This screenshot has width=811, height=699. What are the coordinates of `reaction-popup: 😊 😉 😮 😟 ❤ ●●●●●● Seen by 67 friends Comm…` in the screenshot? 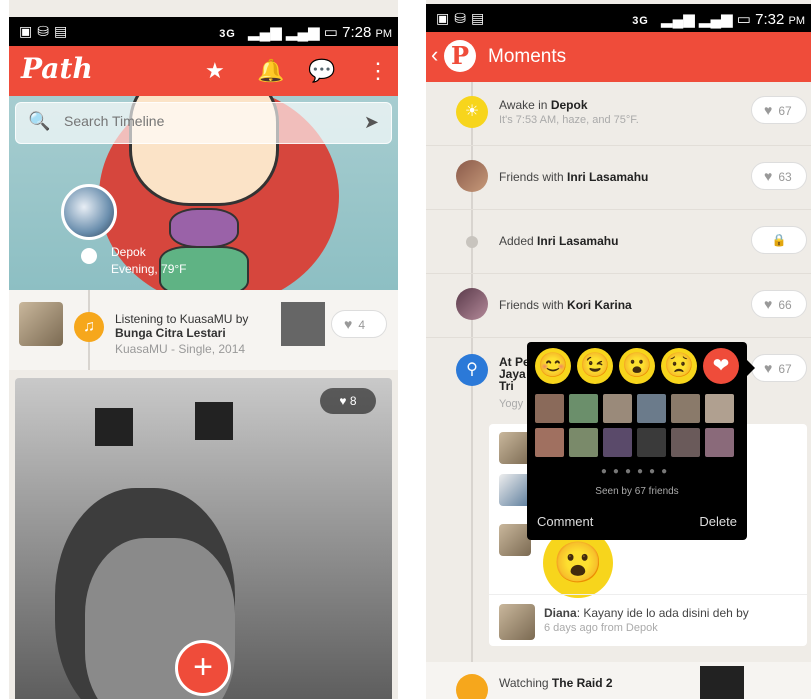 It's located at (641, 441).